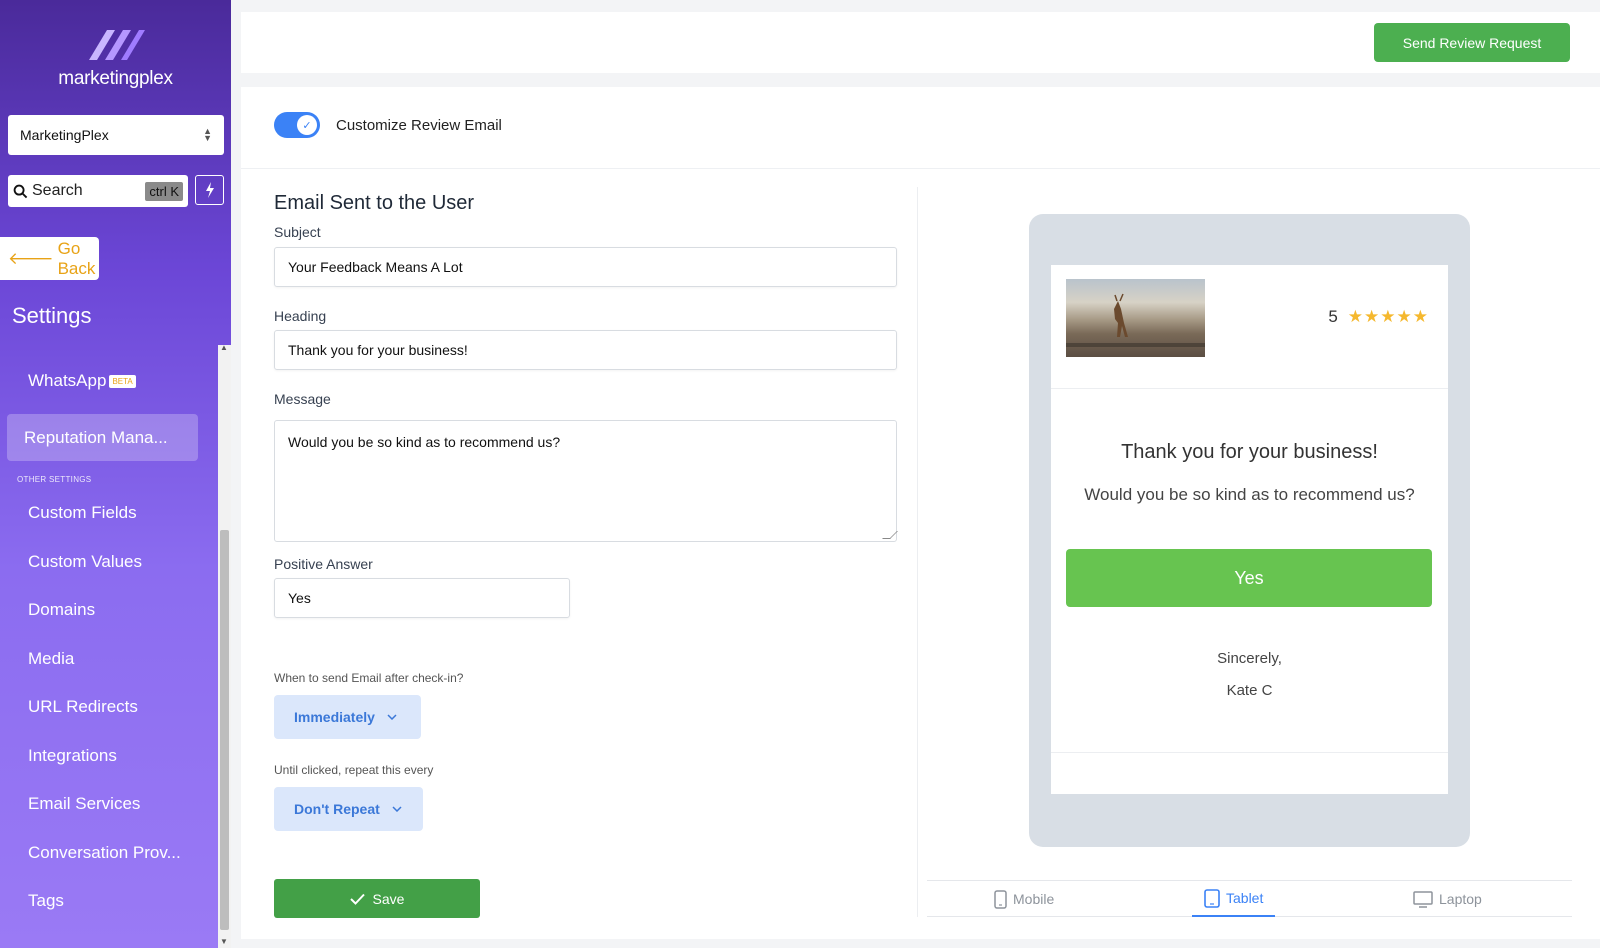 Image resolution: width=1600 pixels, height=948 pixels. I want to click on message-label: Message, so click(302, 399).